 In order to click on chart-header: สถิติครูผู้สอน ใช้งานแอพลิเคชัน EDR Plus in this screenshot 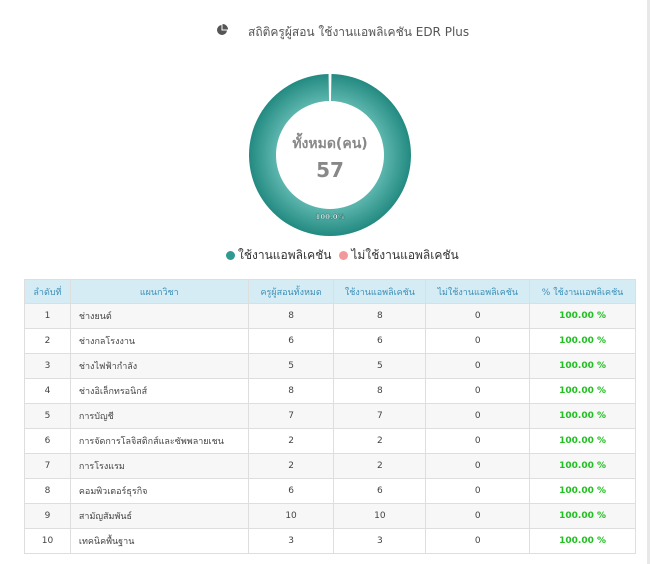, I will do `click(325, 32)`.